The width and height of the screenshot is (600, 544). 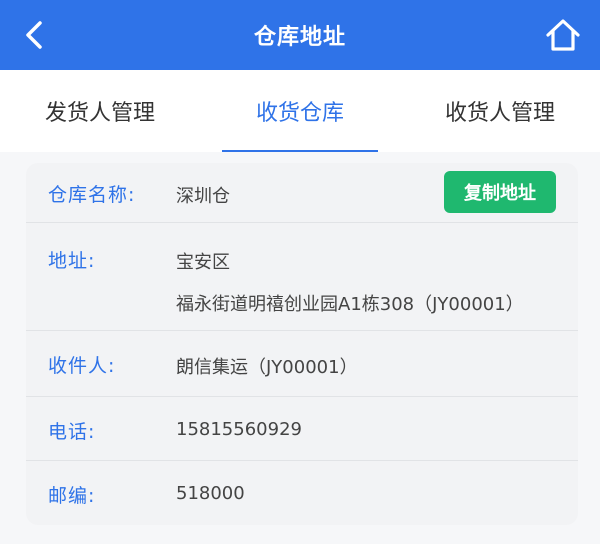 What do you see at coordinates (82, 366) in the screenshot?
I see `receiver-label: 收件人:` at bounding box center [82, 366].